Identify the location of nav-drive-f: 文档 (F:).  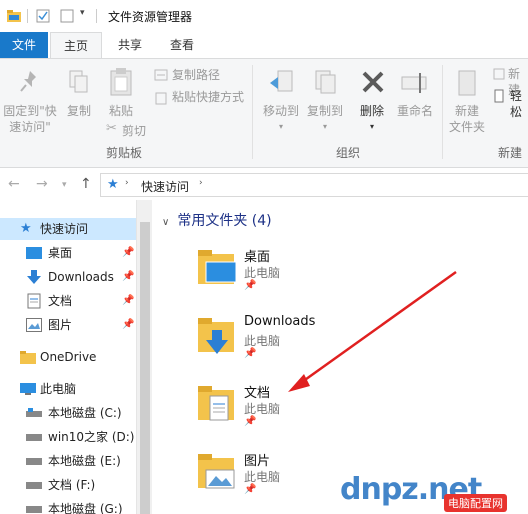
(68, 485).